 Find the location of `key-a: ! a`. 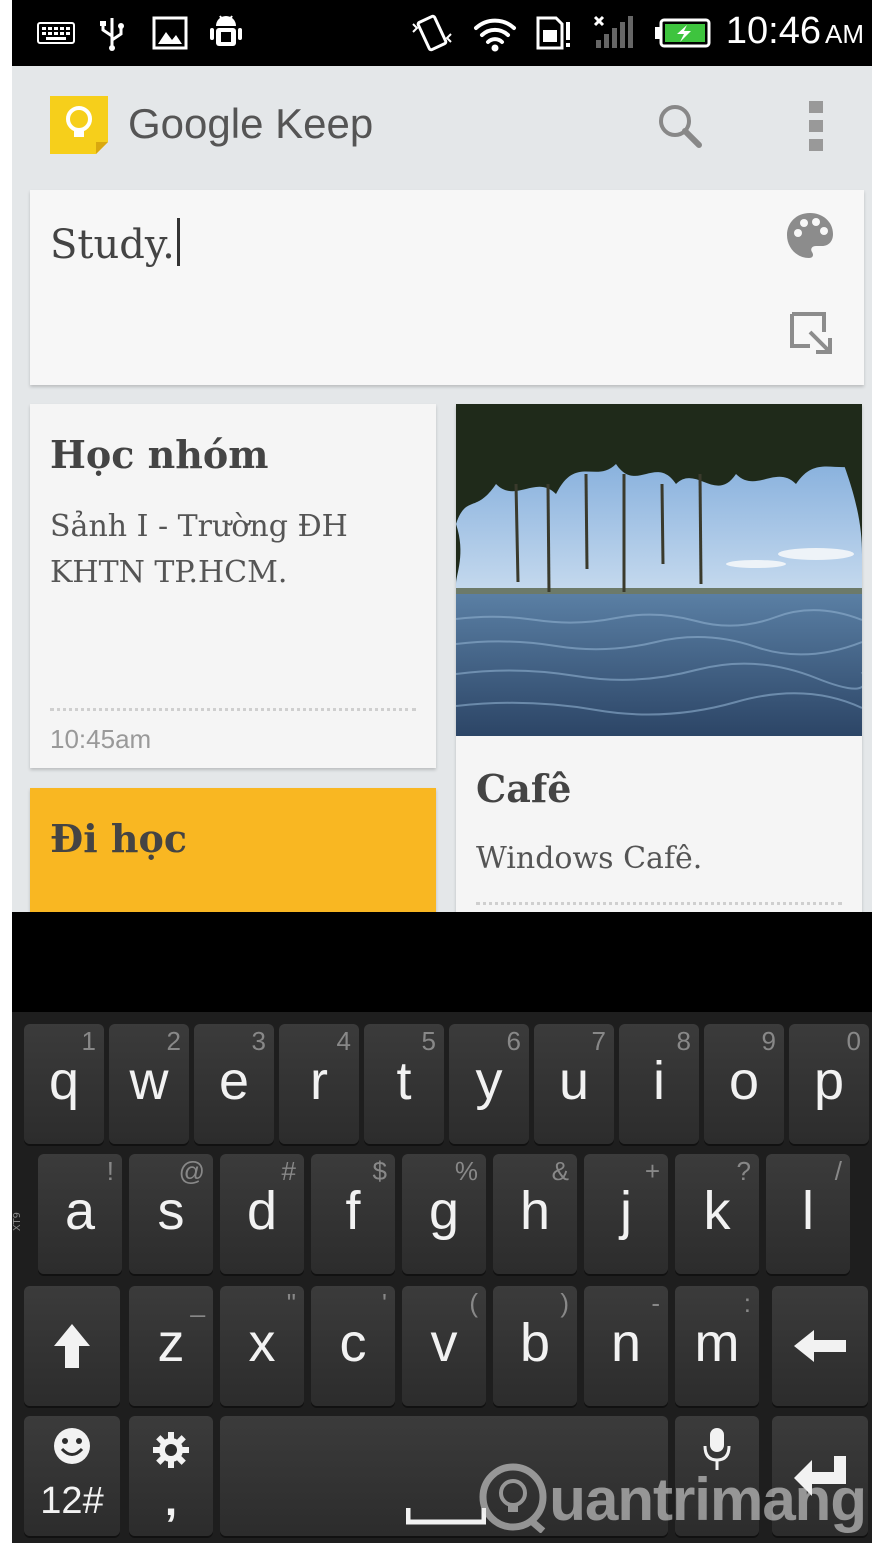

key-a: ! a is located at coordinates (80, 1214).